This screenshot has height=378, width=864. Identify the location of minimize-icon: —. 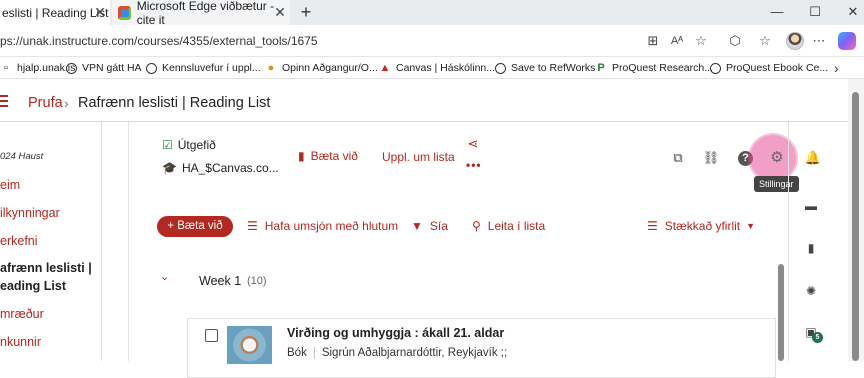
(777, 12).